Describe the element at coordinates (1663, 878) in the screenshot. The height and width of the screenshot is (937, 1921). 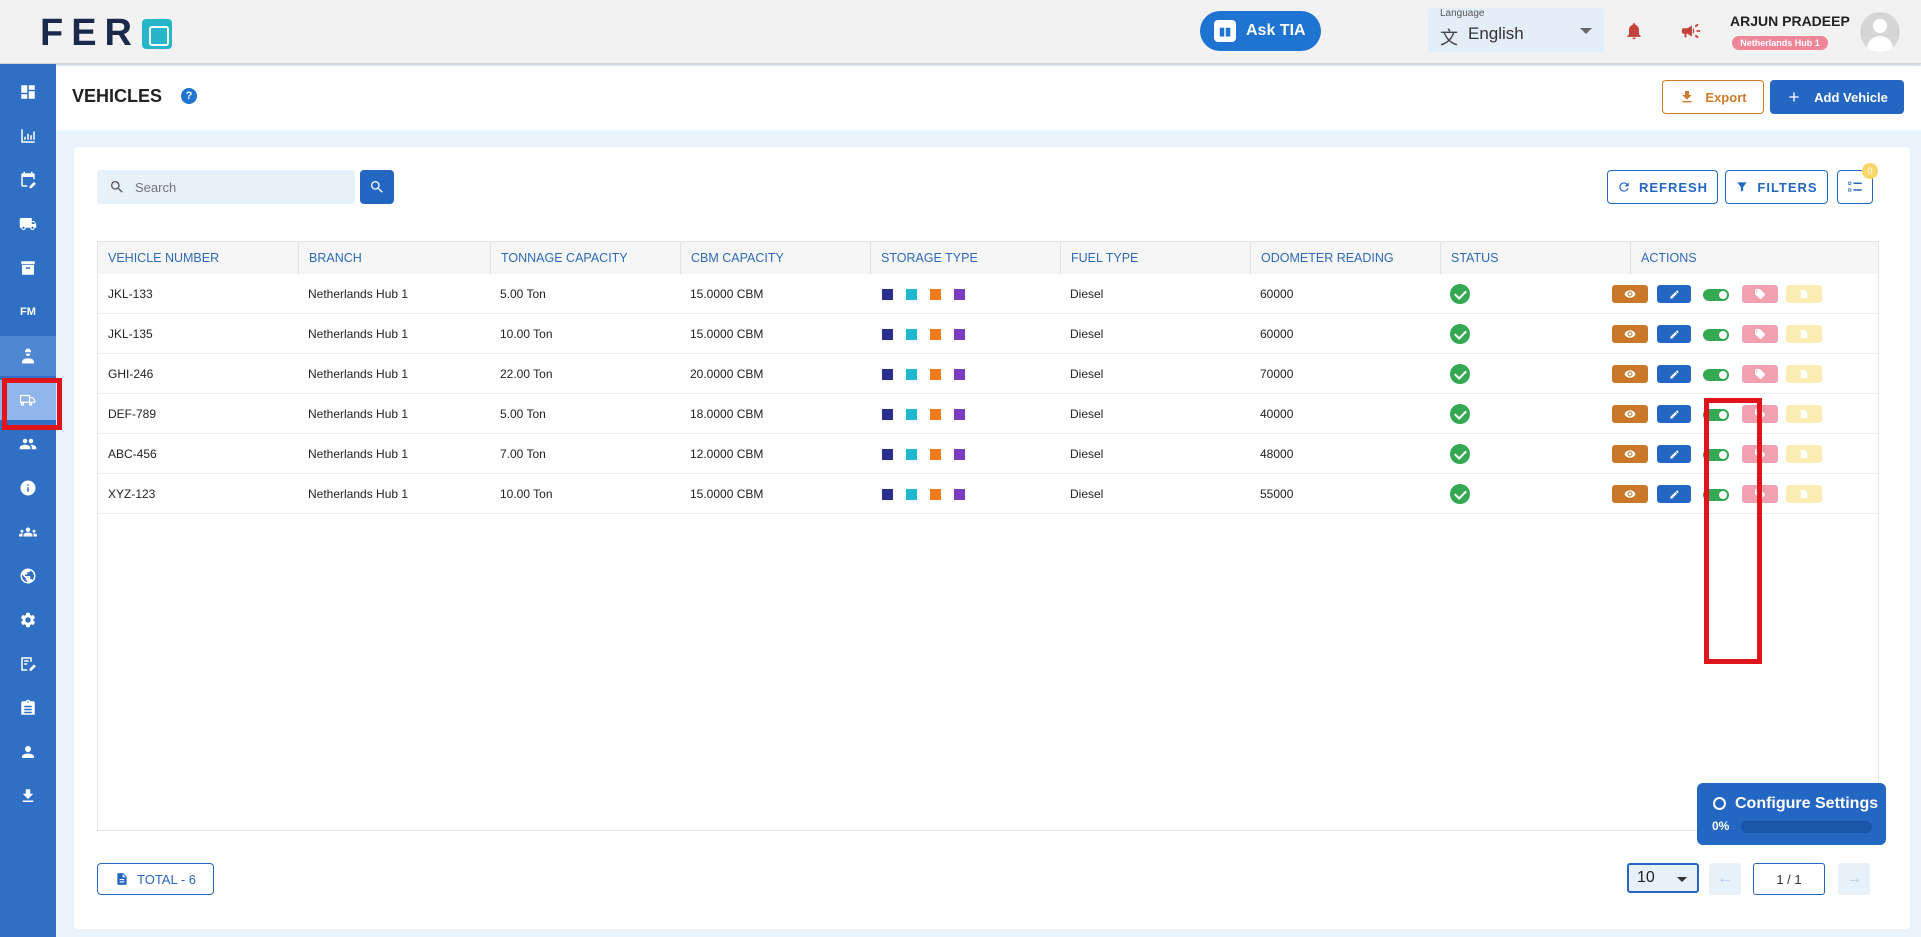
I see `page-size-select: 10` at that location.